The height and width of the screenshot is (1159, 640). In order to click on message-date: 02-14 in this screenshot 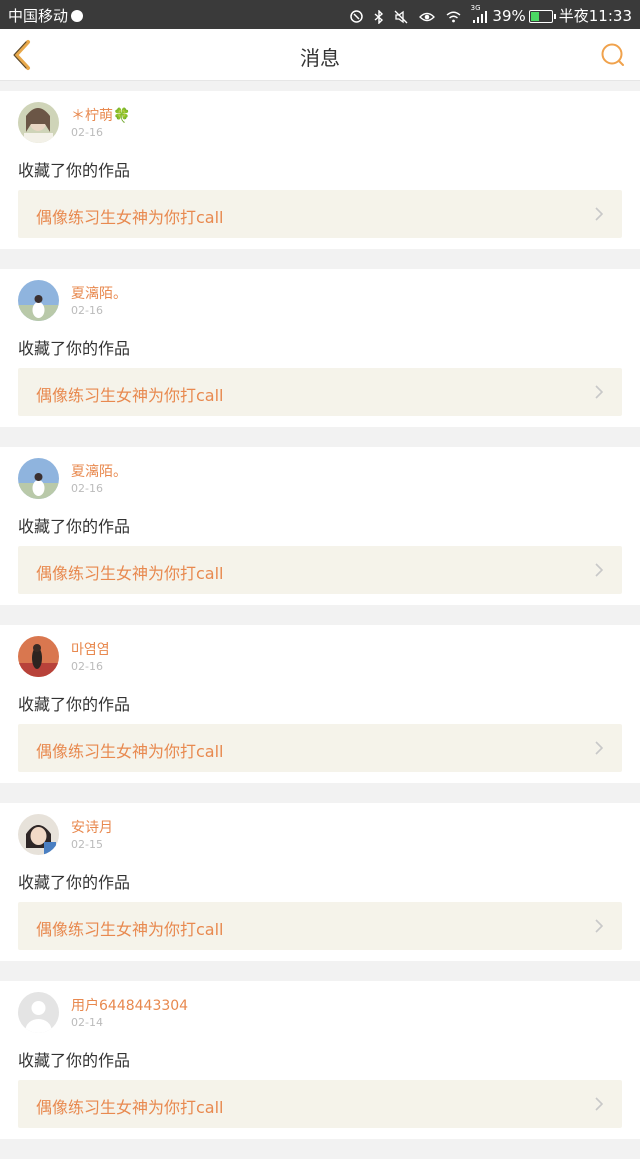, I will do `click(87, 1022)`.